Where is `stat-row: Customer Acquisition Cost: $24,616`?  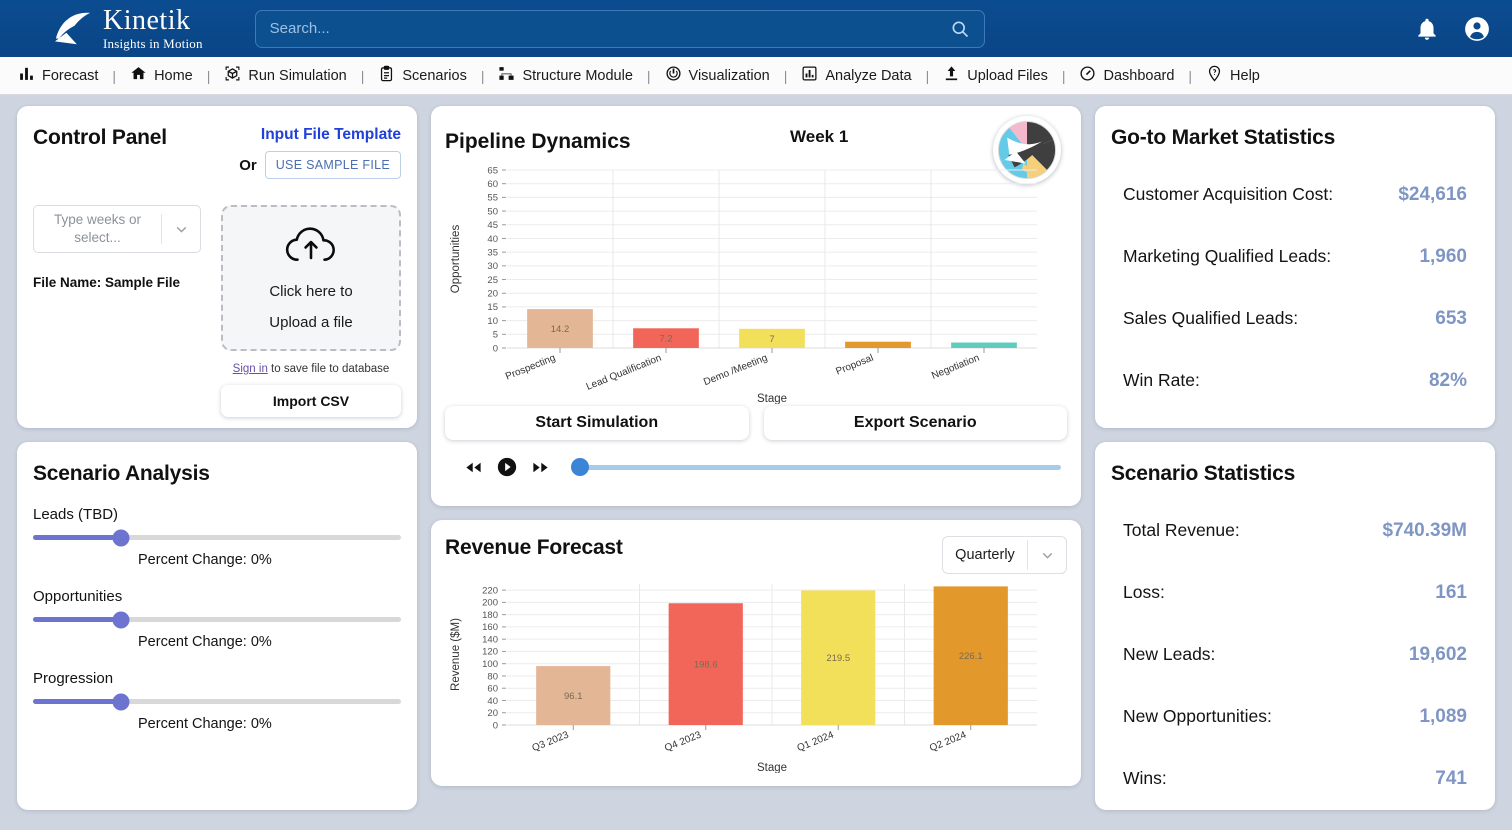 stat-row: Customer Acquisition Cost: $24,616 is located at coordinates (1295, 195).